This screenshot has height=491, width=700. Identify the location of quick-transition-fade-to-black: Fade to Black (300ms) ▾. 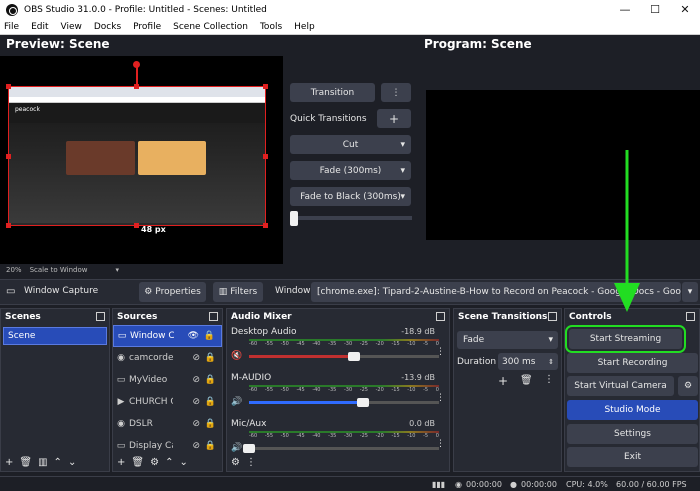
(350, 196).